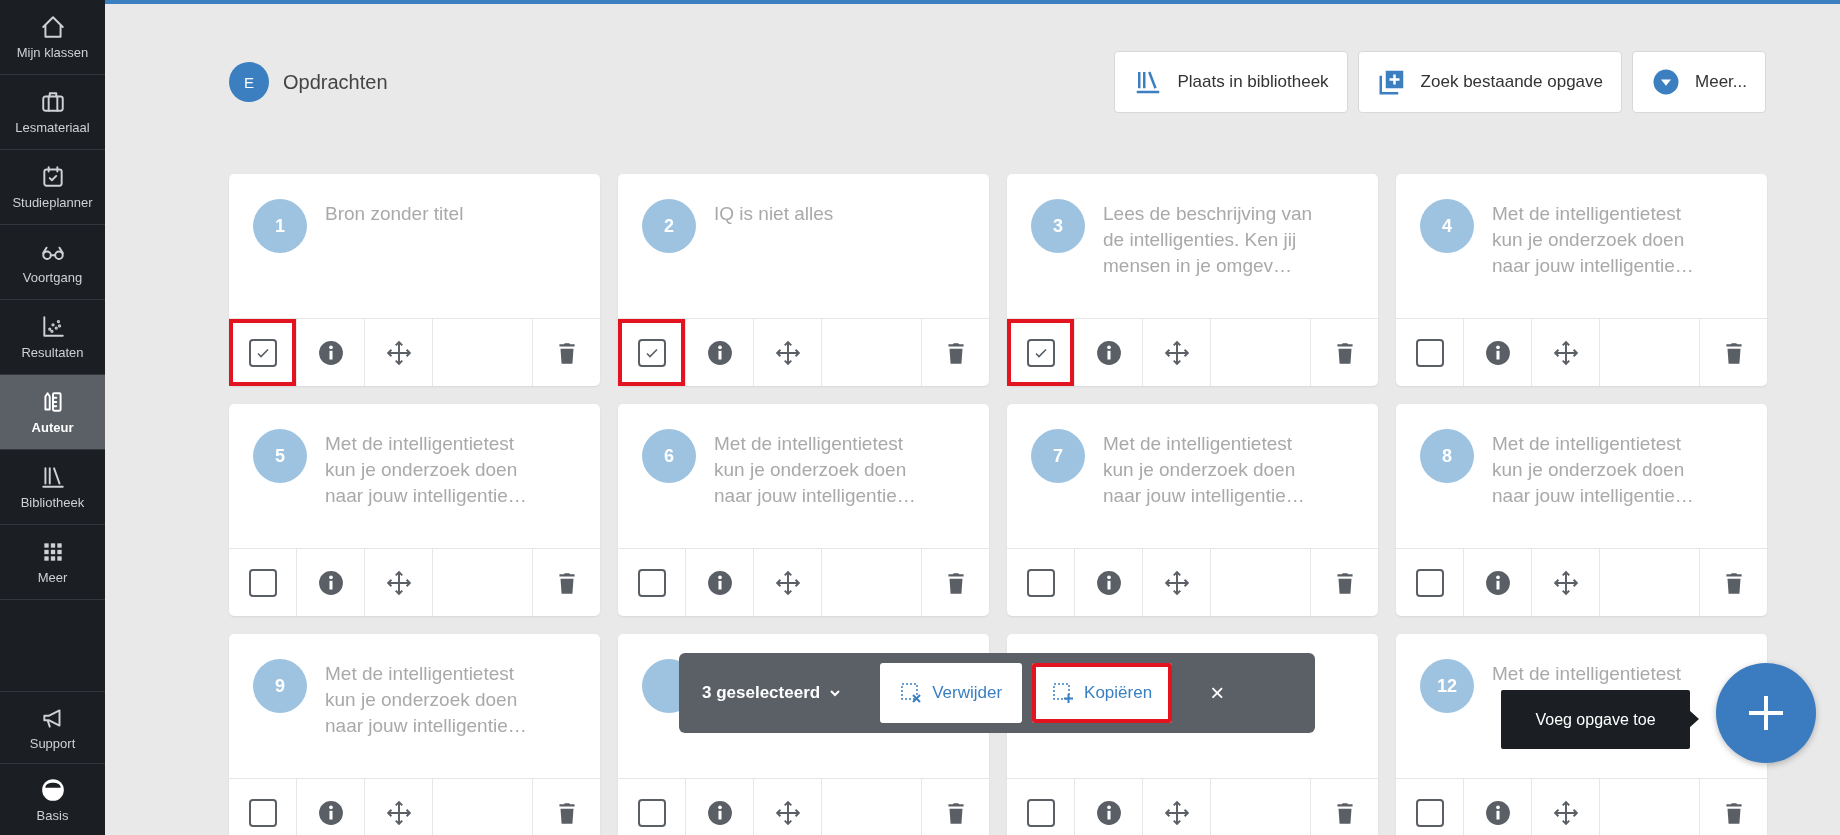 This screenshot has width=1840, height=835. What do you see at coordinates (669, 456) in the screenshot?
I see `number-badge: 6` at bounding box center [669, 456].